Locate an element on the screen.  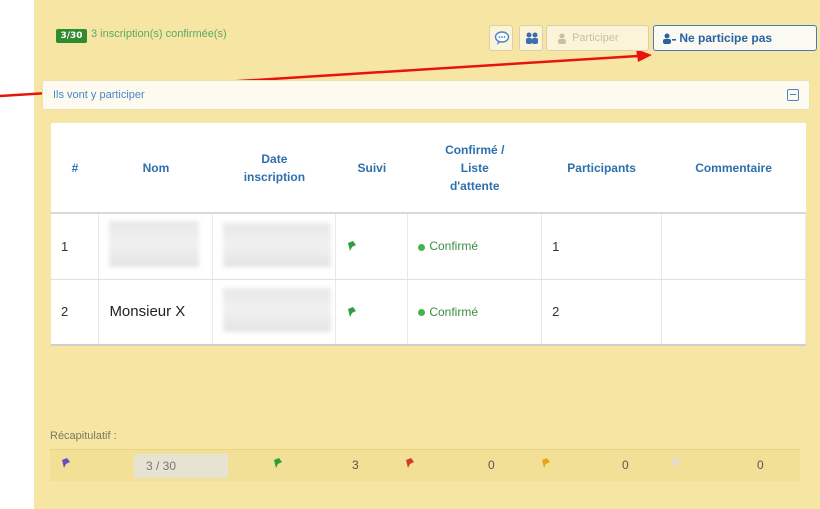
summary-red-count: 0 is located at coordinates (491, 465).